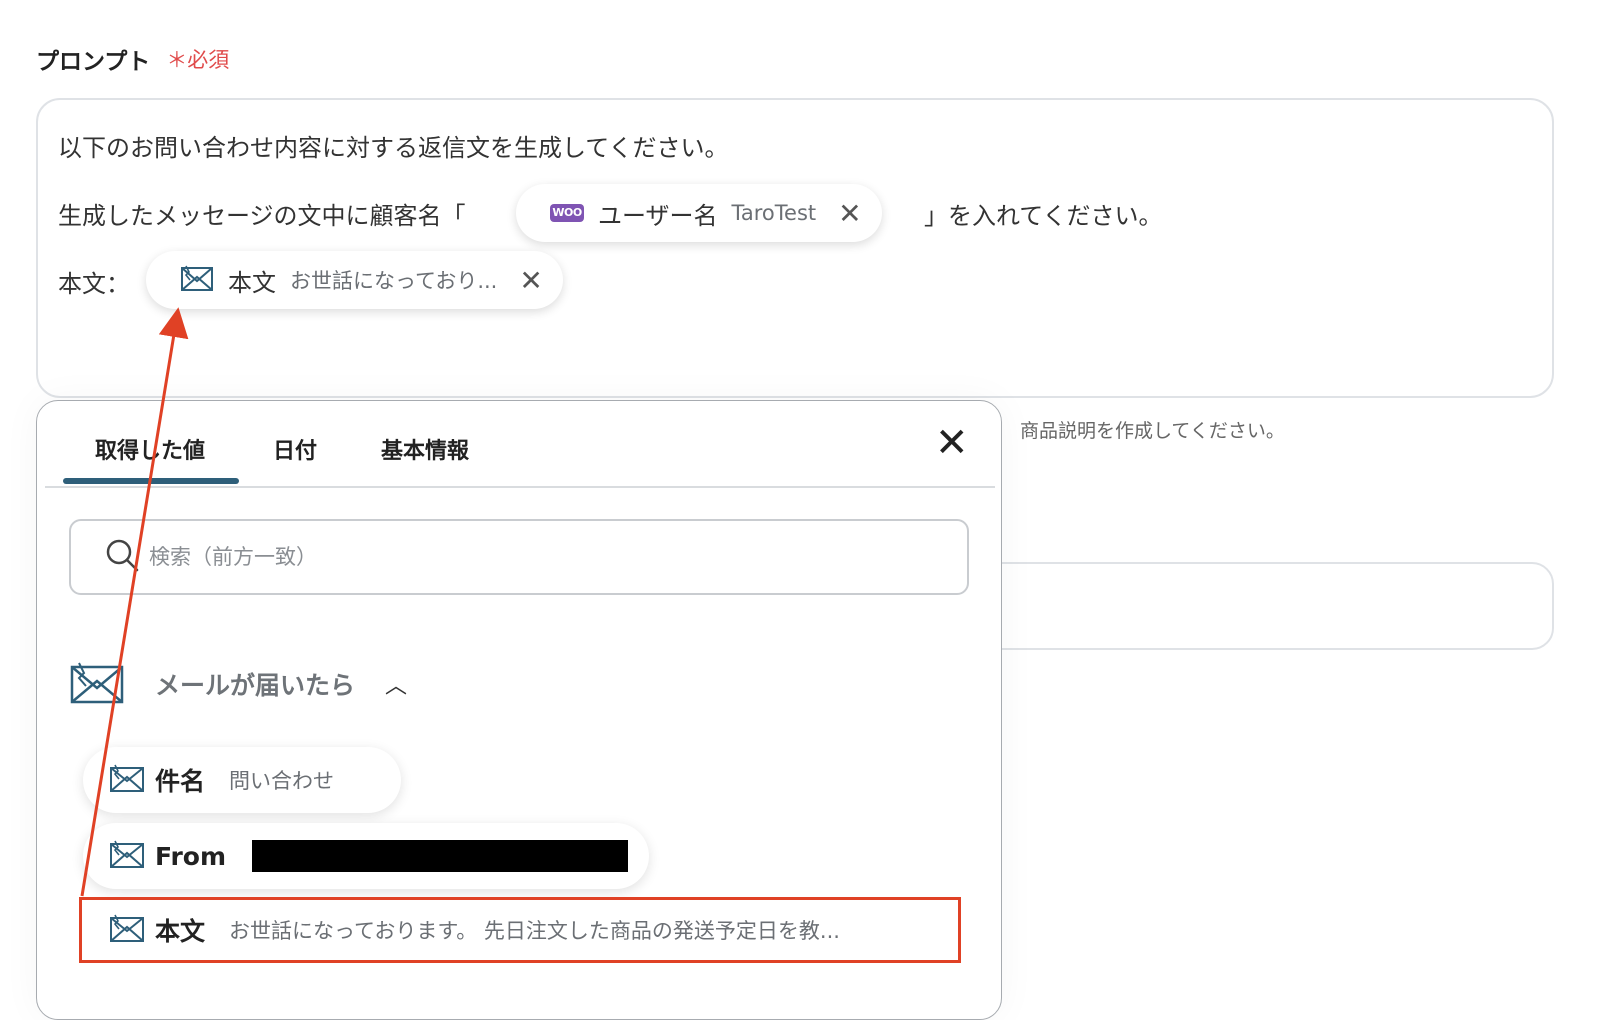 The height and width of the screenshot is (1020, 1600). What do you see at coordinates (122, 557) in the screenshot?
I see `search-icon` at bounding box center [122, 557].